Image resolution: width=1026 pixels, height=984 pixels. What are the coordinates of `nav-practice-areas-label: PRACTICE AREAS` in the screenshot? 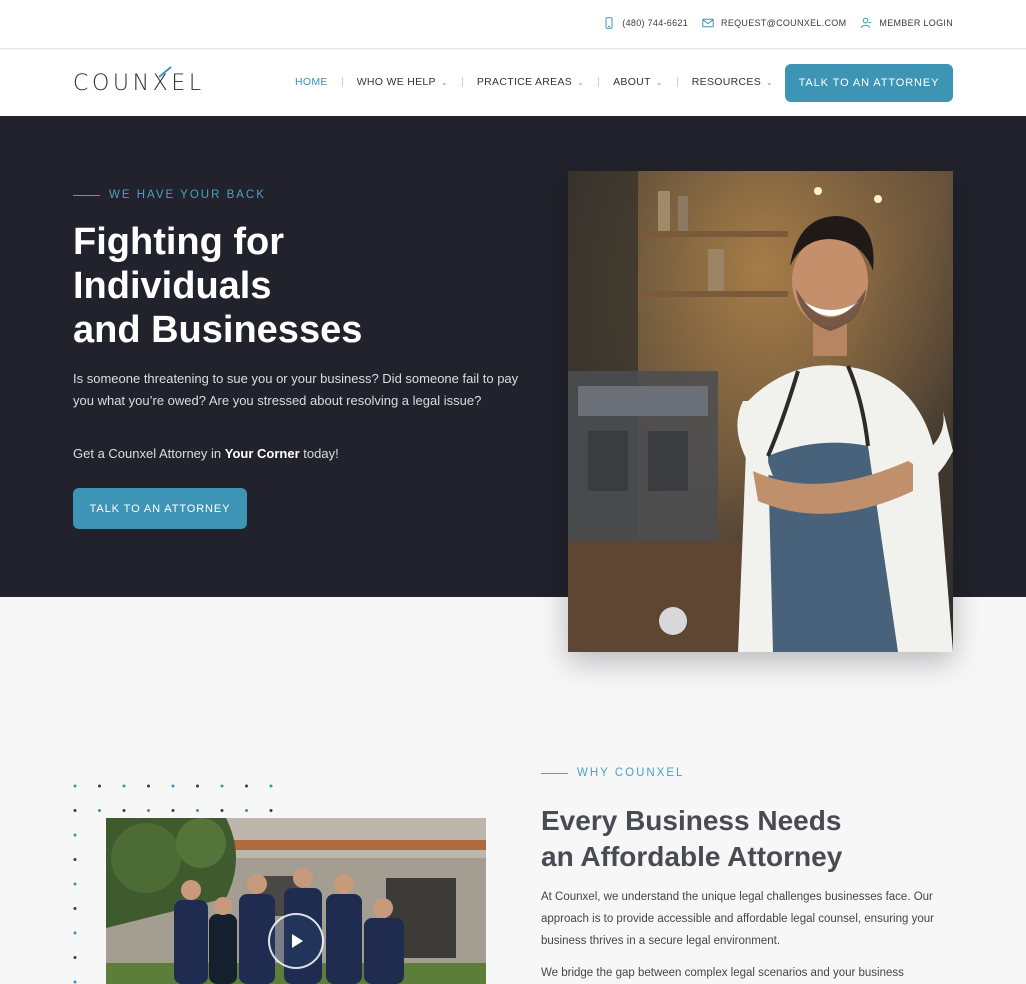 It's located at (524, 82).